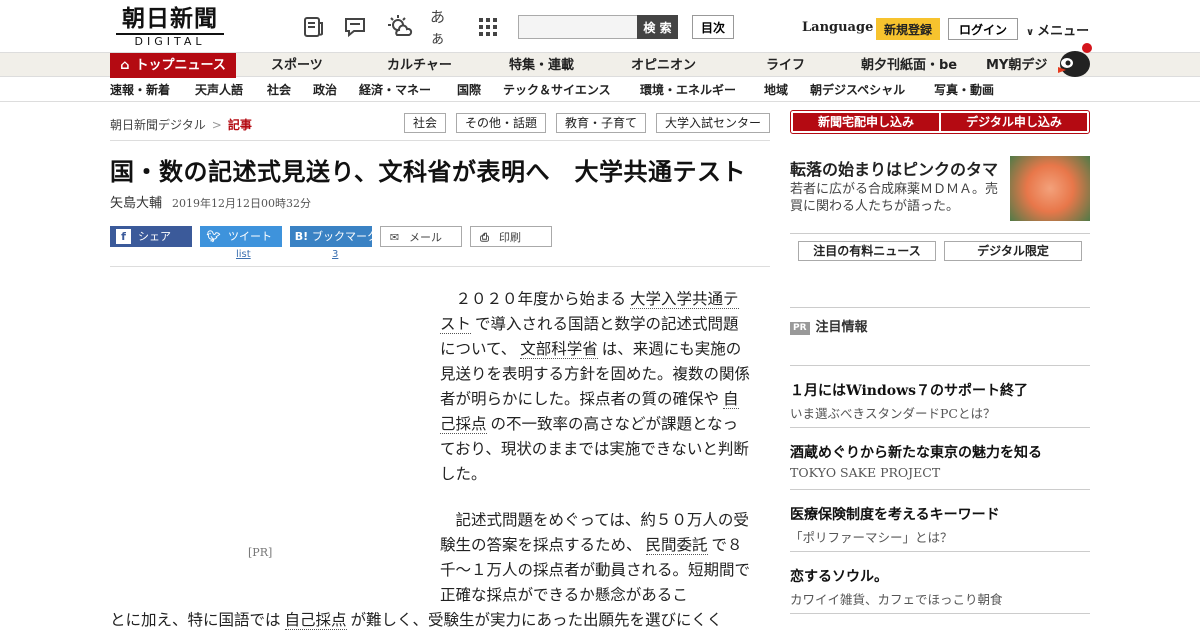 The height and width of the screenshot is (630, 1200). I want to click on nav-item-paper: 朝夕刊紙面・be, so click(909, 65).